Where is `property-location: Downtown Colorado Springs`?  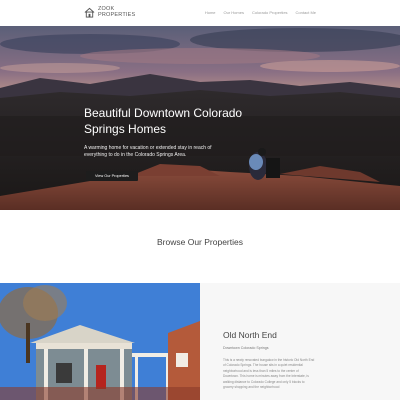 property-location: Downtown Colorado Springs is located at coordinates (246, 348).